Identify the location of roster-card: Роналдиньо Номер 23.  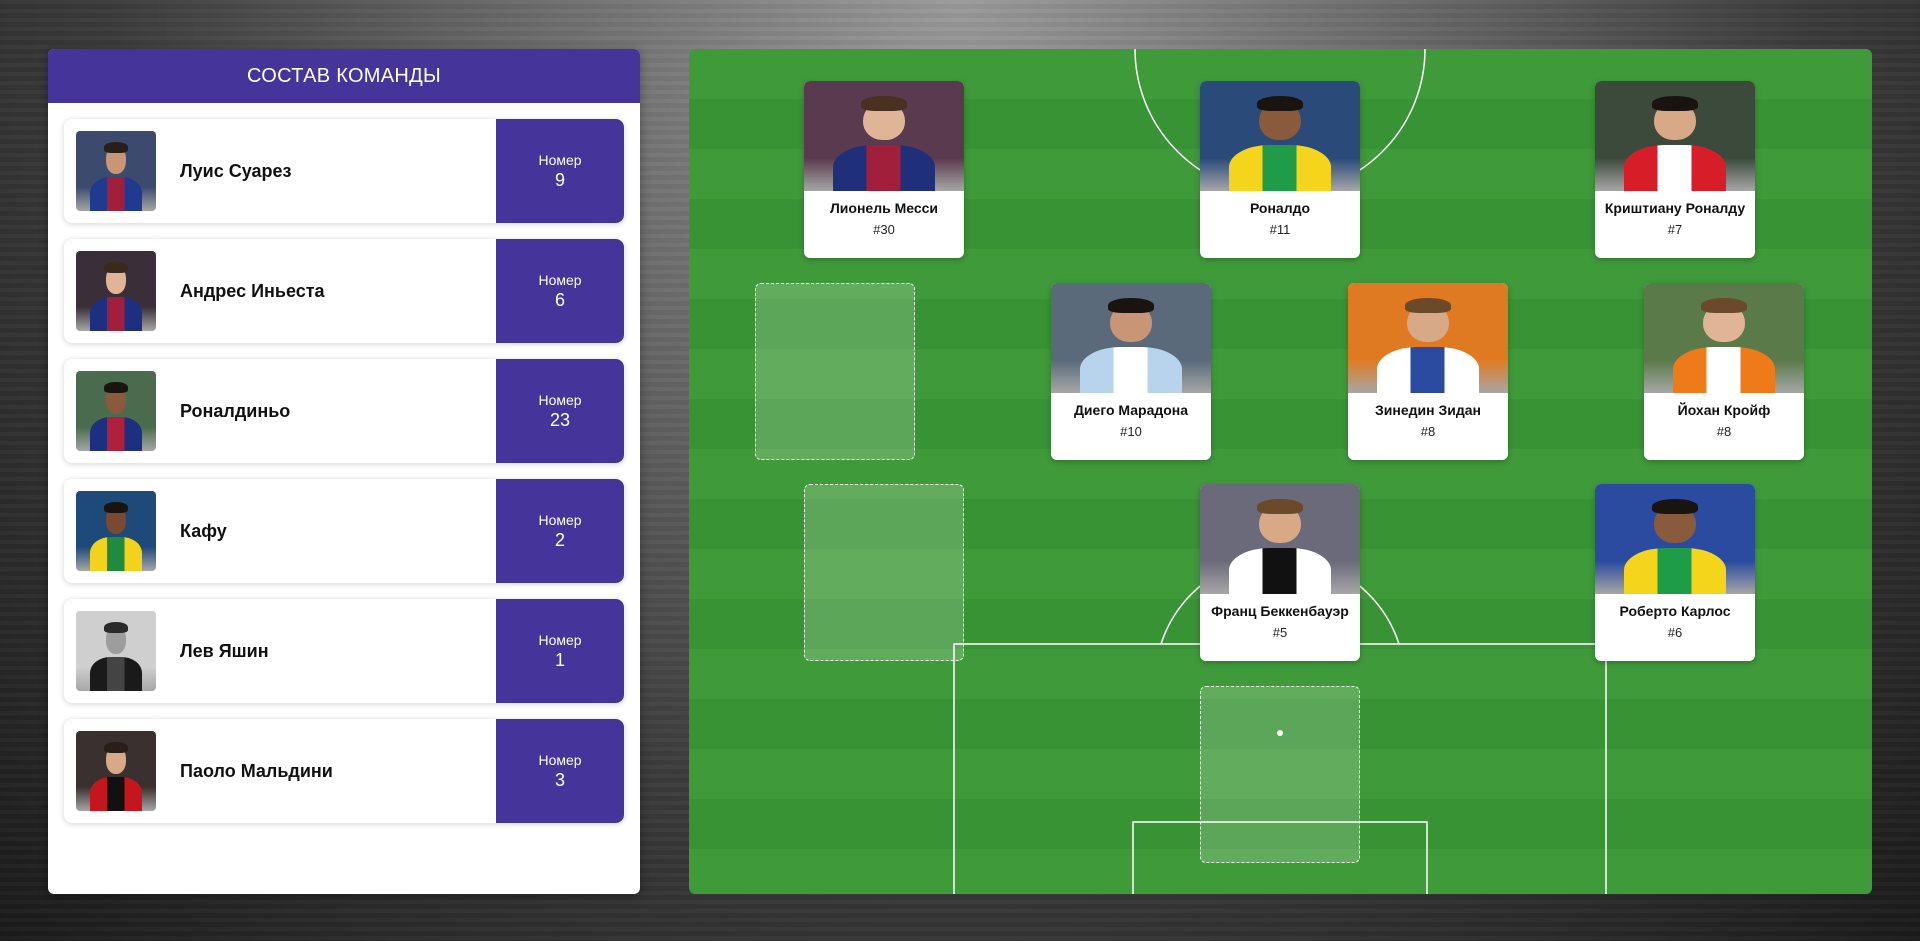
(344, 411).